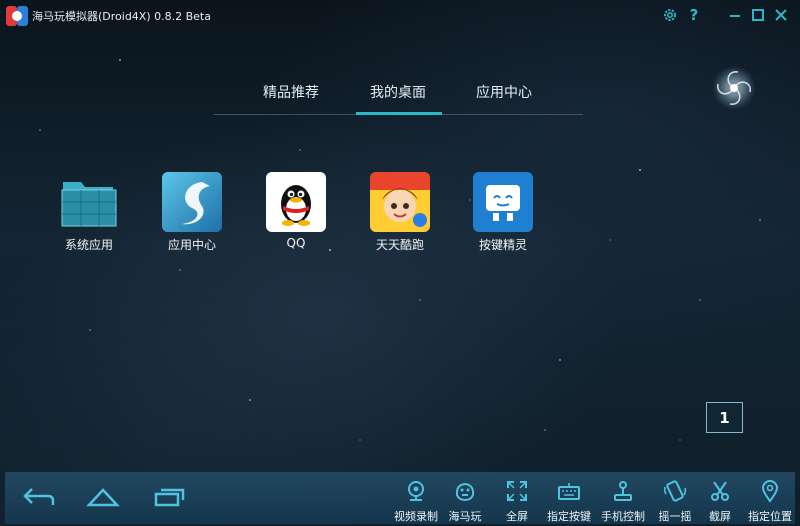  Describe the element at coordinates (398, 92) in the screenshot. I see `tab-my-desktop: 我的桌面` at that location.